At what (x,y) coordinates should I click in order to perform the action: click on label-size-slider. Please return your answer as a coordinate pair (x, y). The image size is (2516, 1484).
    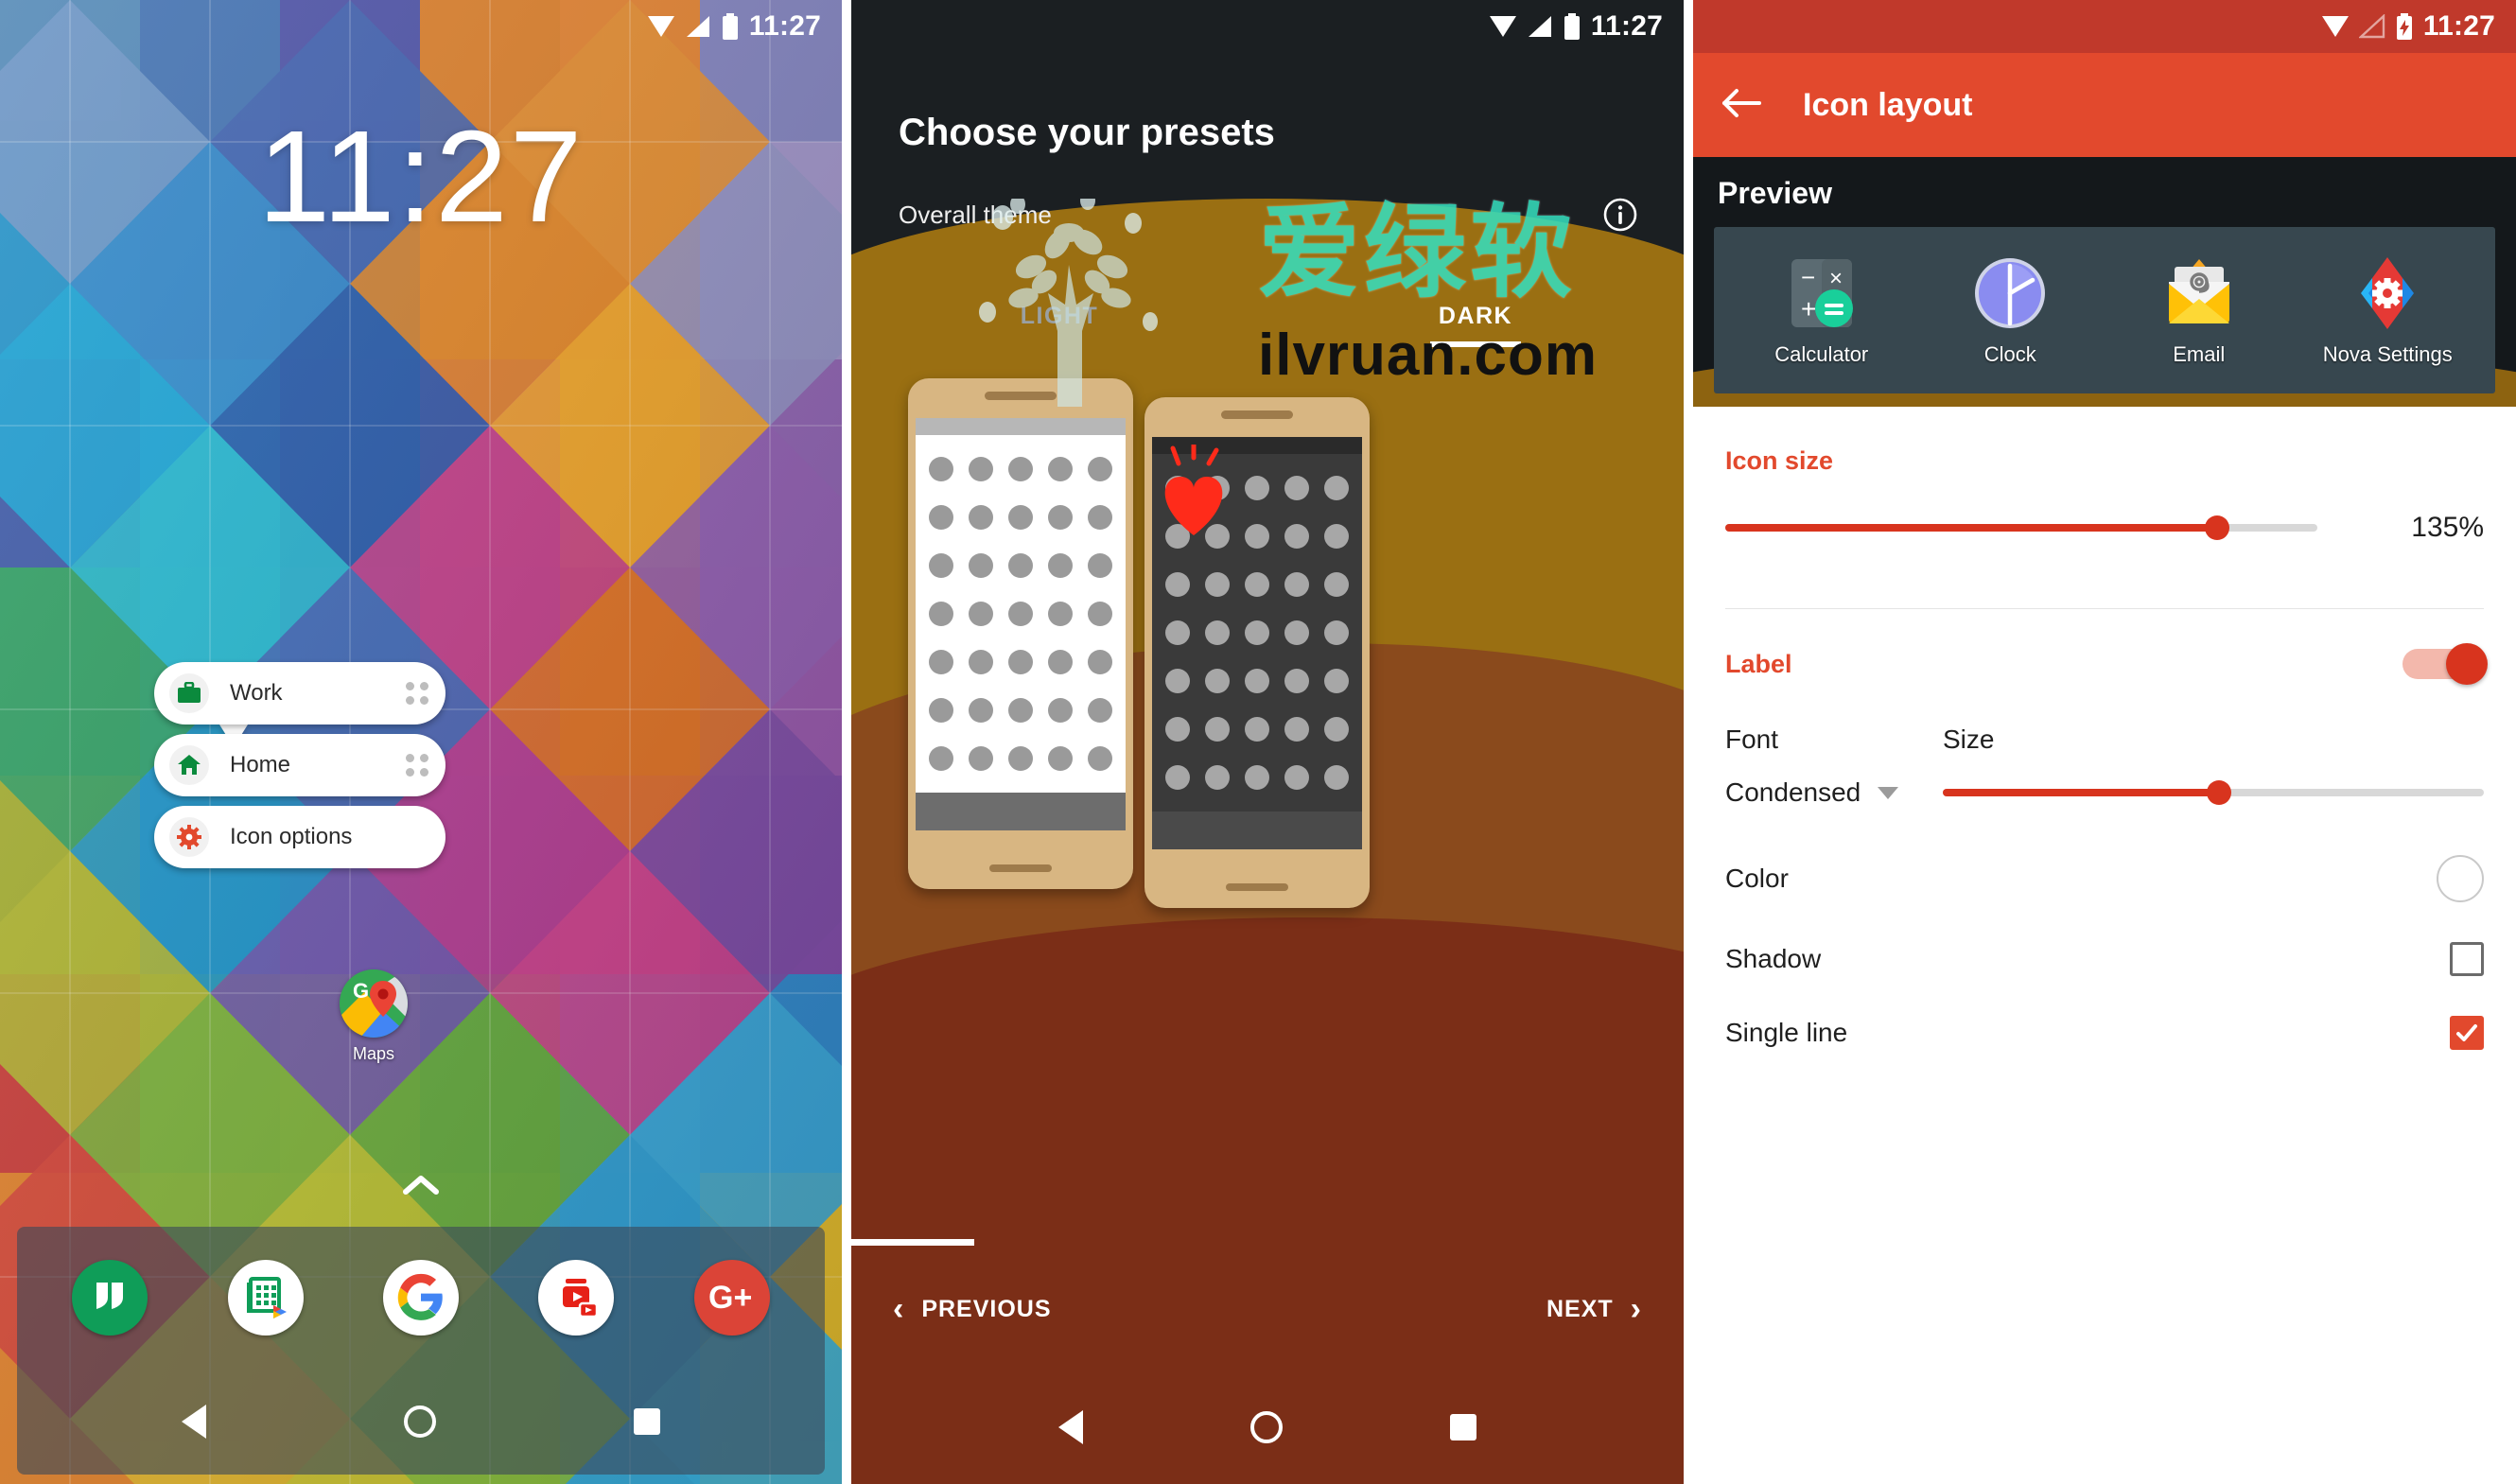
    Looking at the image, I should click on (2213, 793).